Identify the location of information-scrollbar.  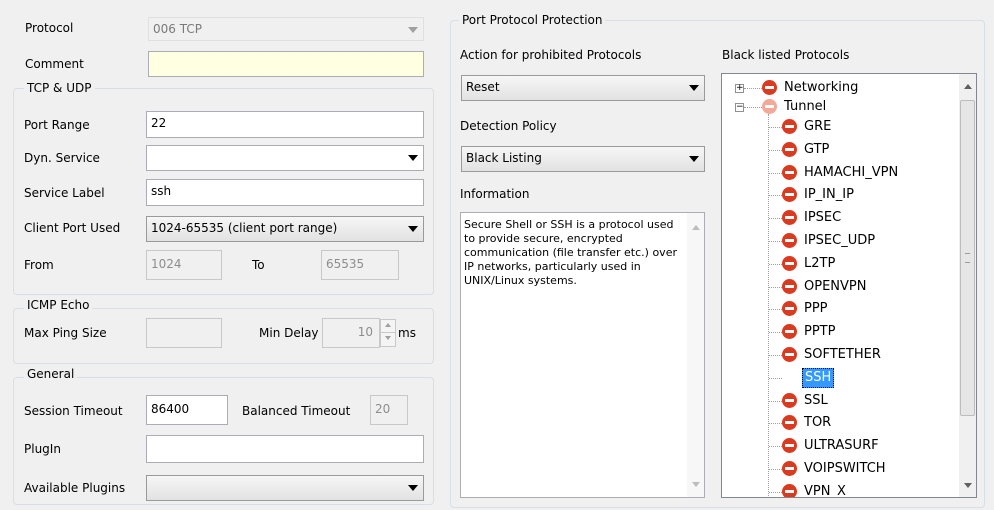
(695, 355).